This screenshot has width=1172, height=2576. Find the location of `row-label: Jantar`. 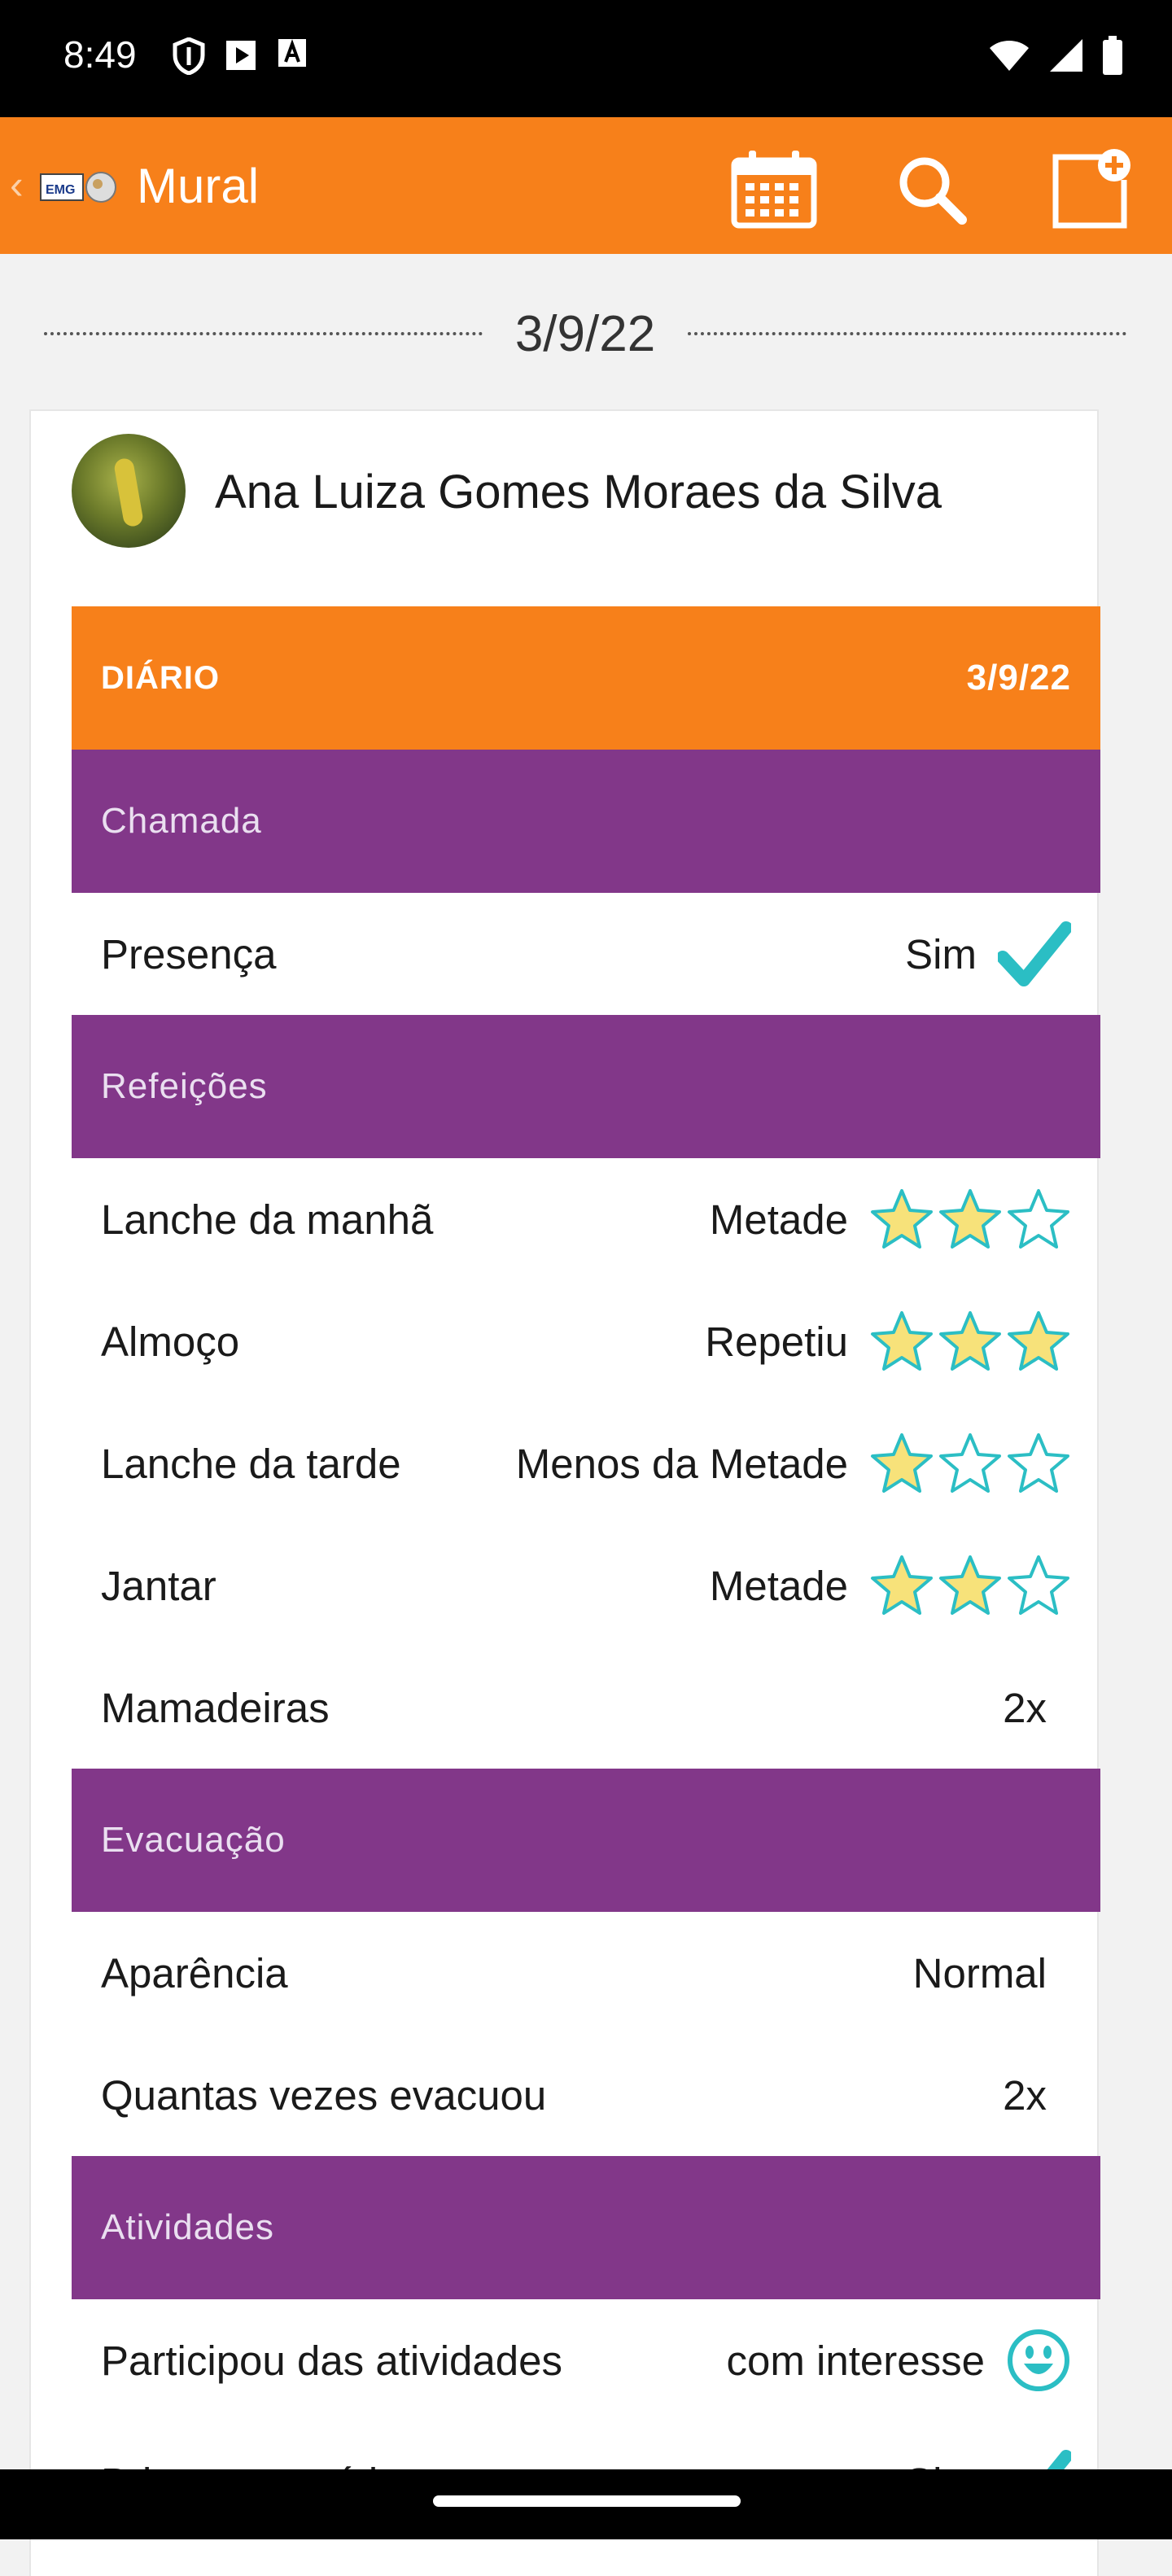

row-label: Jantar is located at coordinates (158, 1585).